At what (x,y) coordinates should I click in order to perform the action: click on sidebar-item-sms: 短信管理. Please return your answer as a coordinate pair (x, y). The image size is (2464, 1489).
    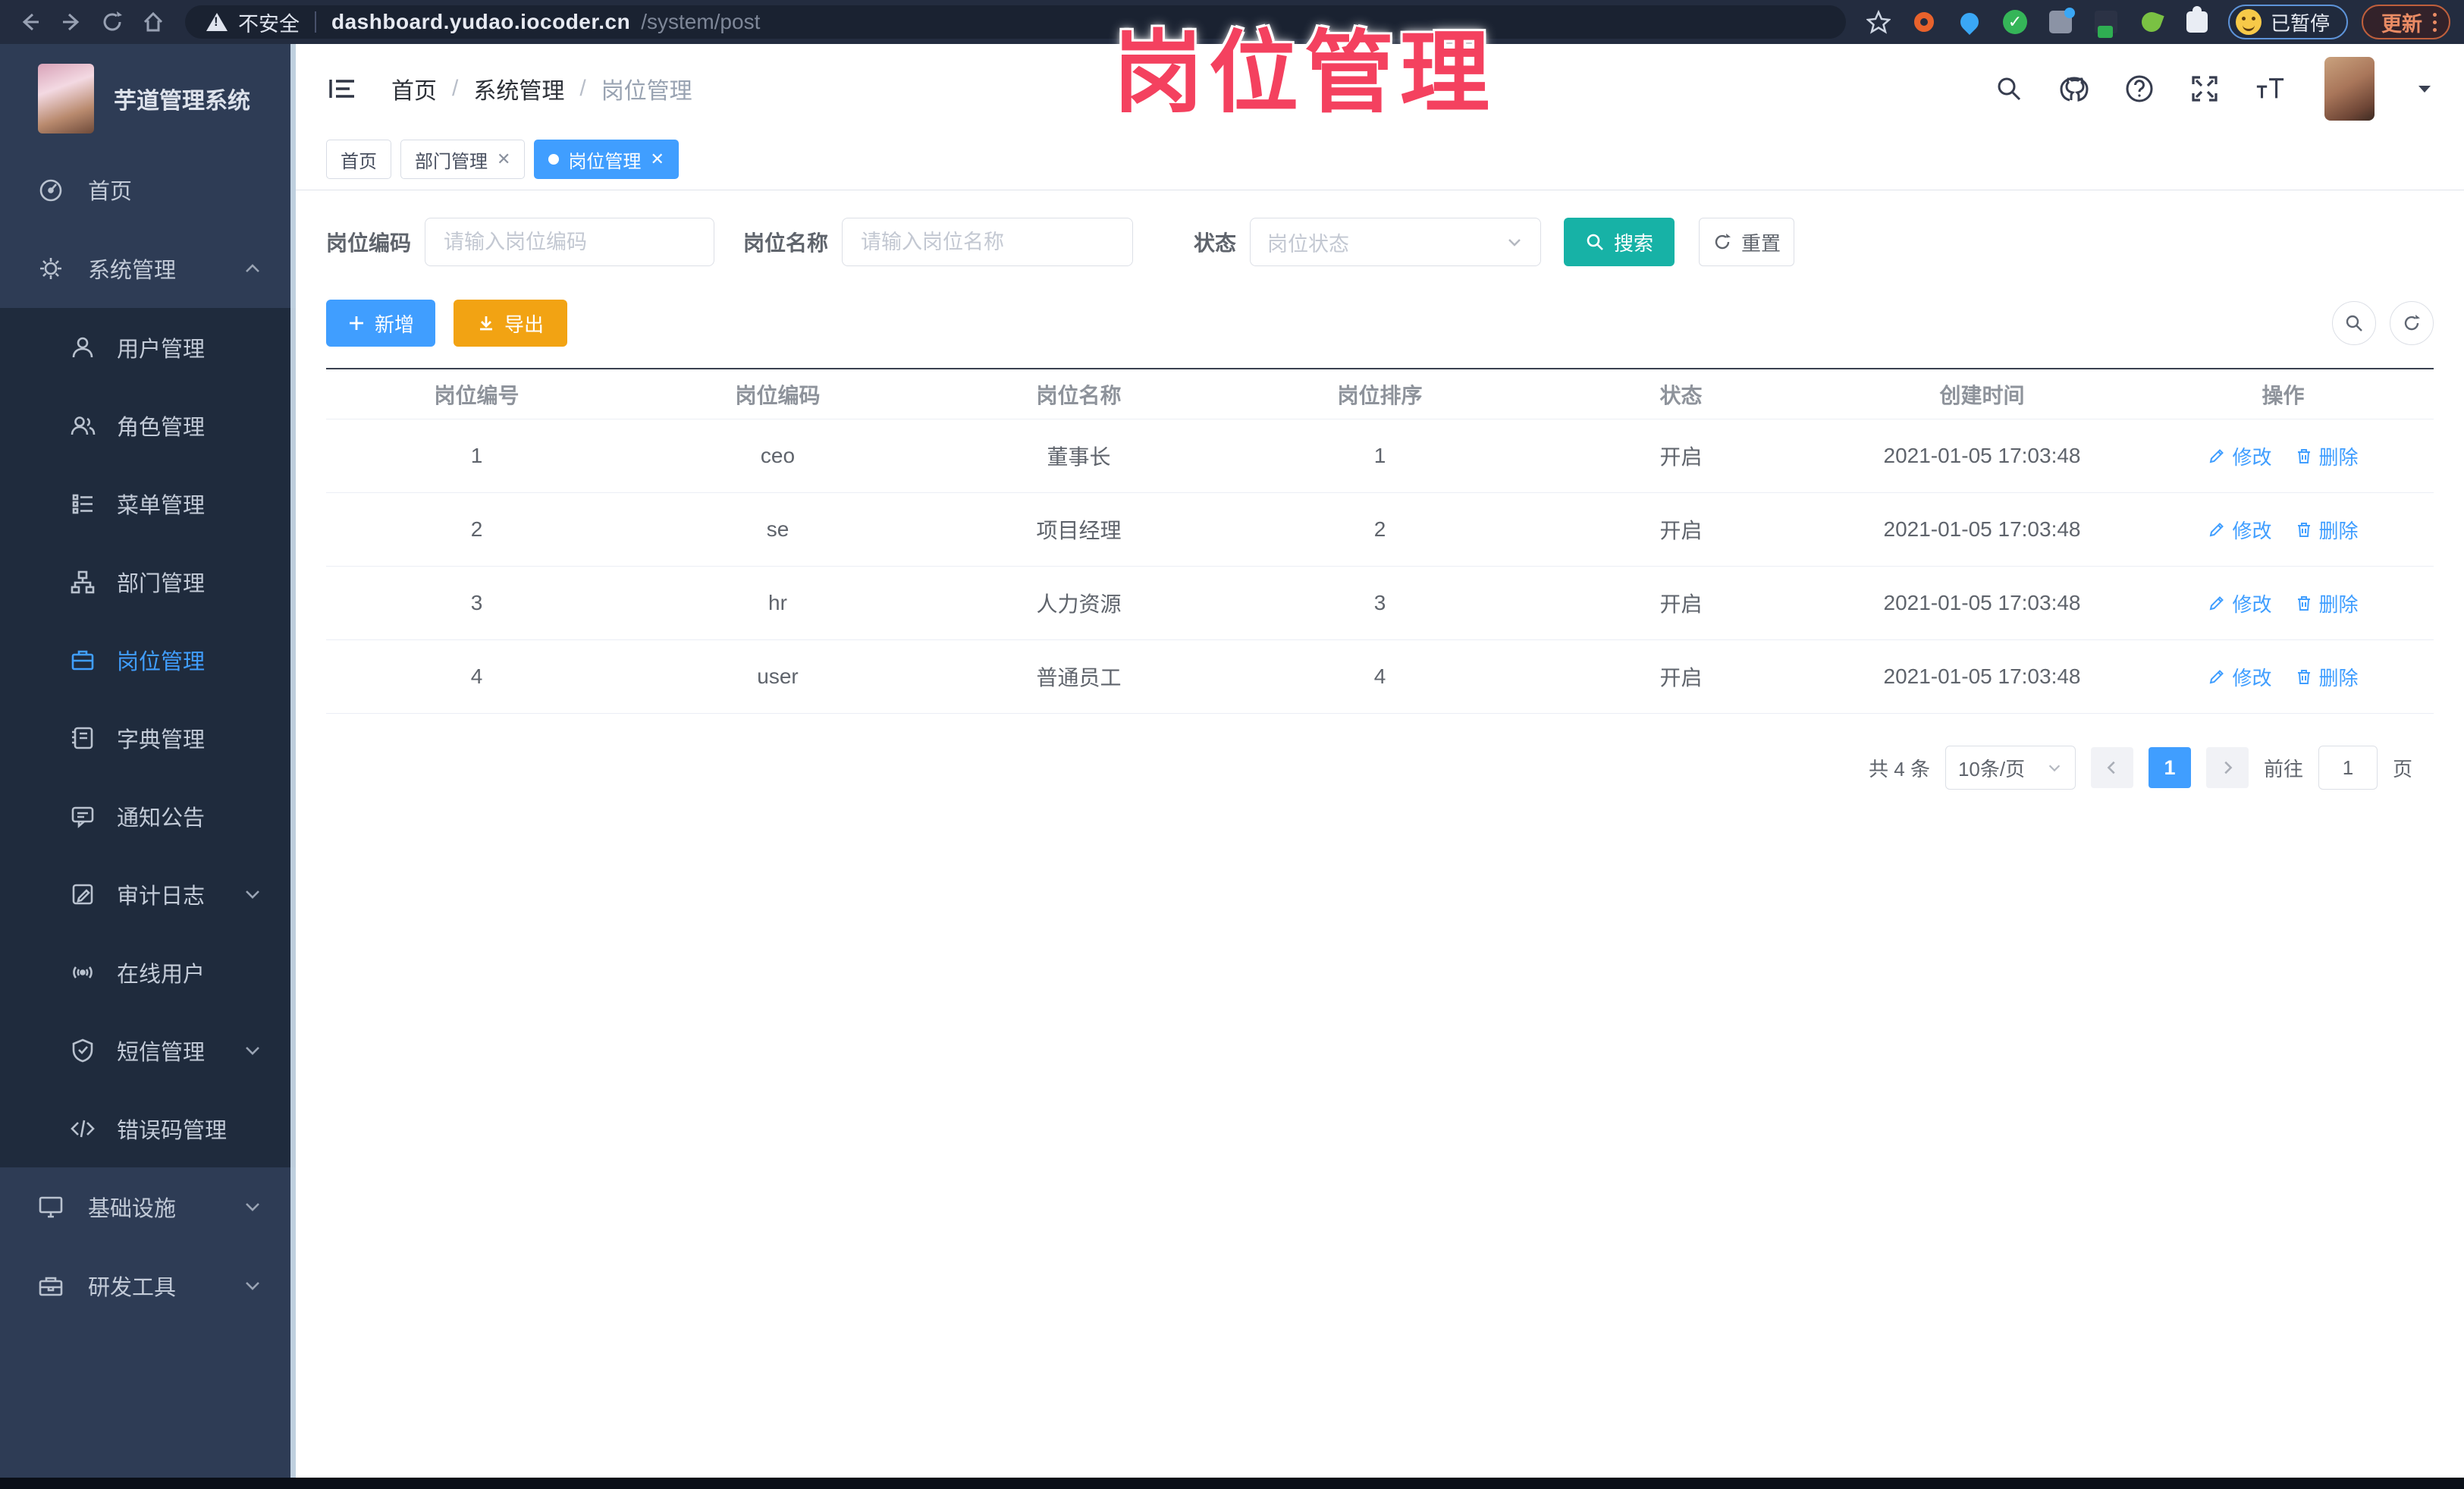
    Looking at the image, I should click on (148, 1050).